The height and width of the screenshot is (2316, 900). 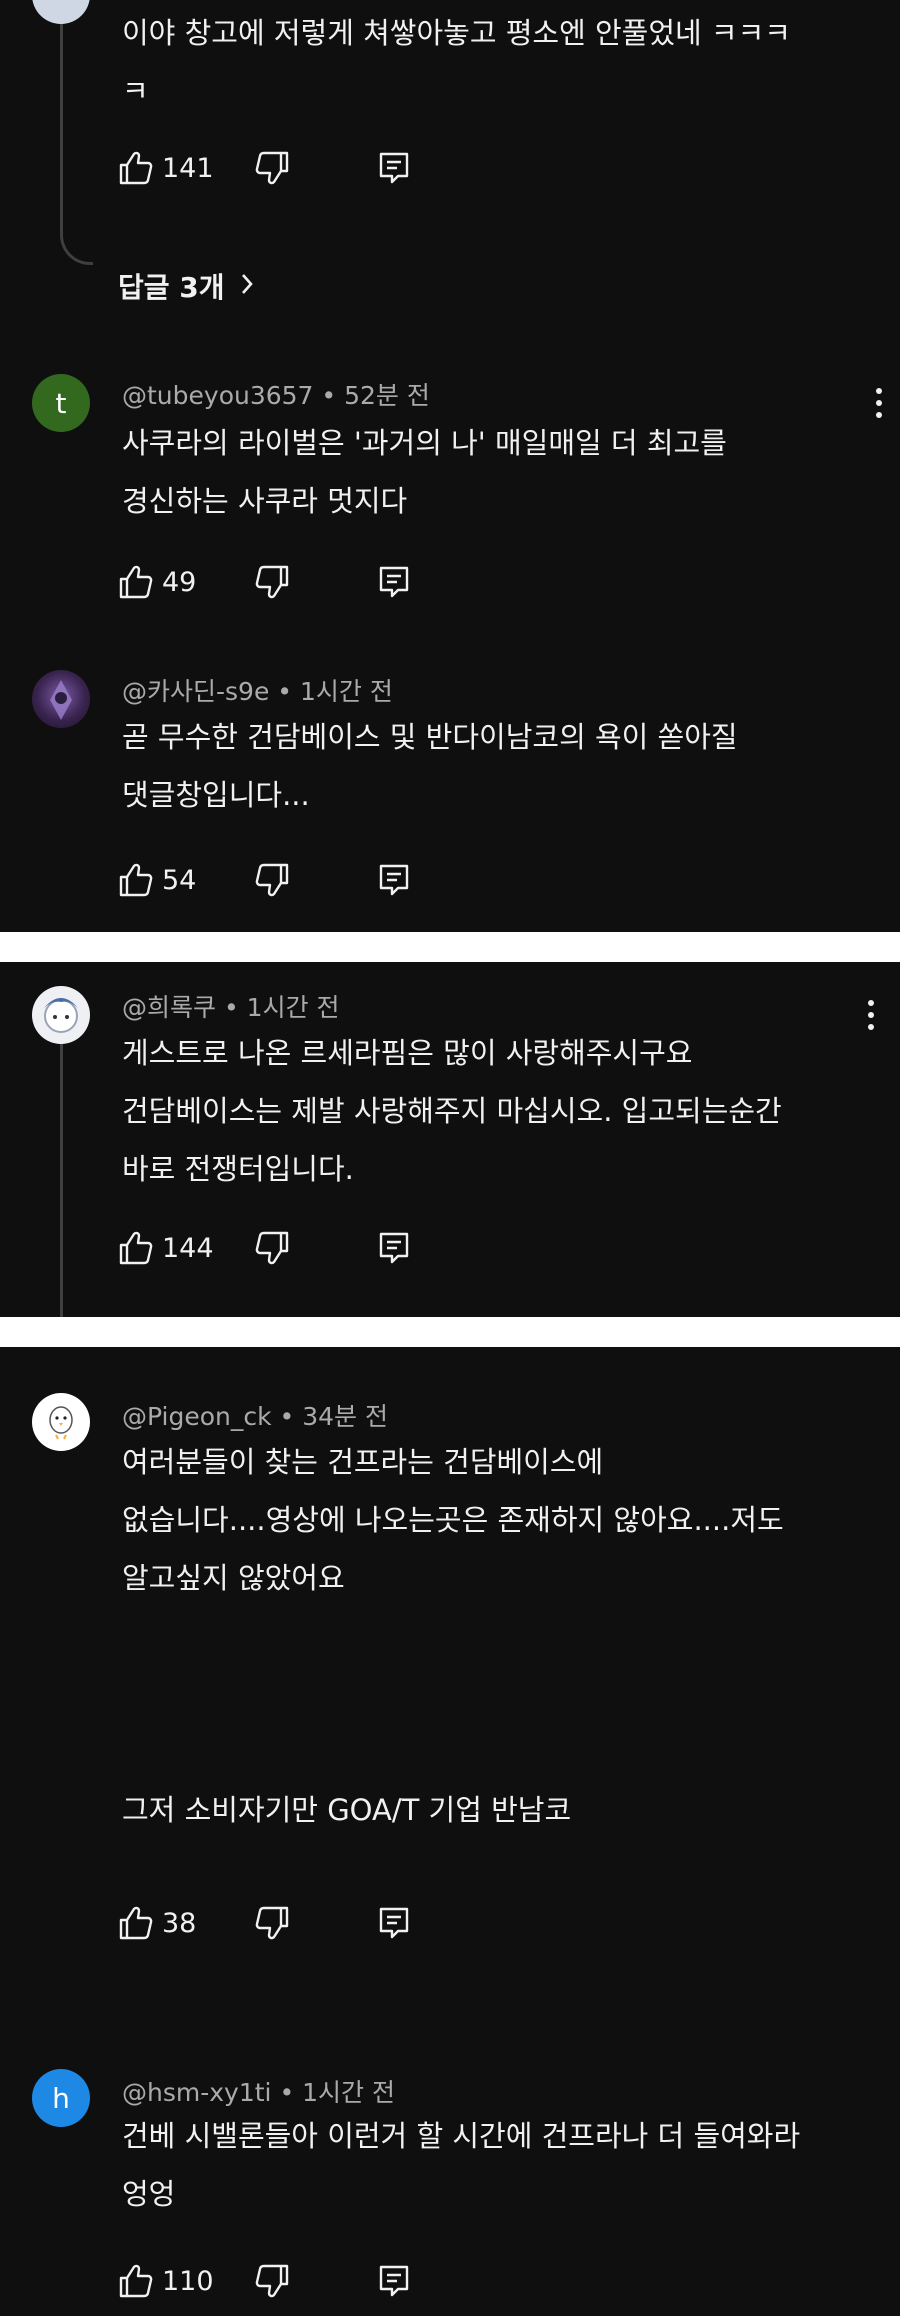 I want to click on comment-author: @tubeyou3657, so click(x=217, y=395).